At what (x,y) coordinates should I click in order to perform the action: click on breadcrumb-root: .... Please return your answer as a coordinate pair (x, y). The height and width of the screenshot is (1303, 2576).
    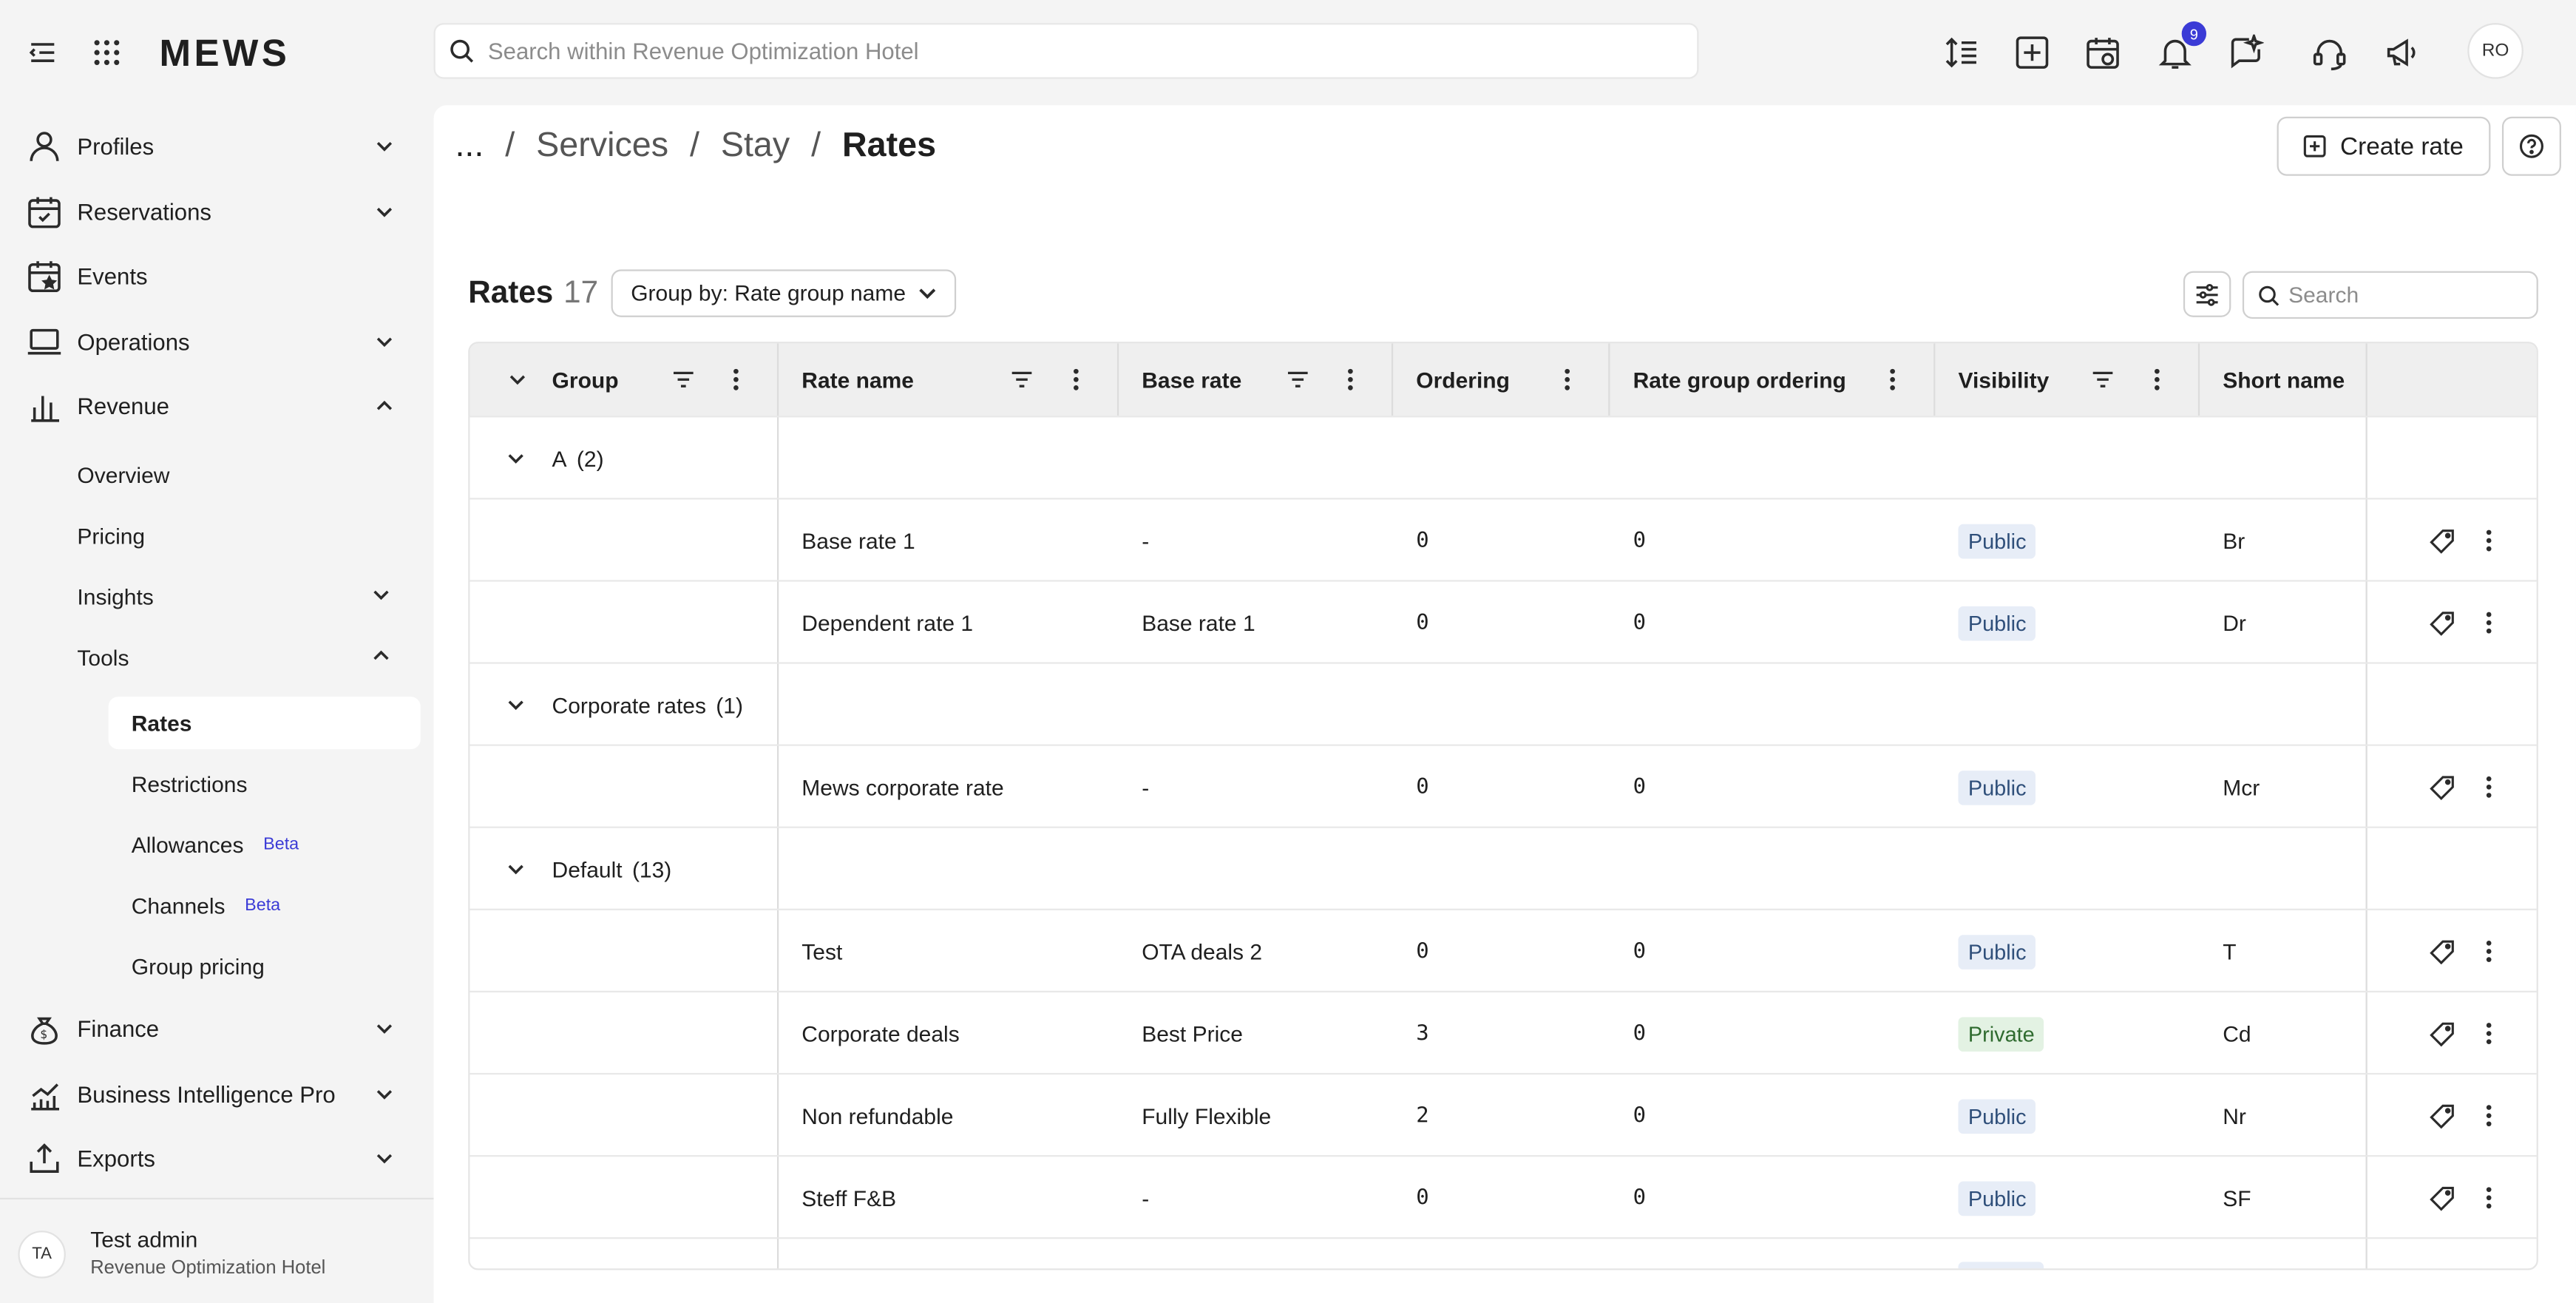
    Looking at the image, I should click on (469, 146).